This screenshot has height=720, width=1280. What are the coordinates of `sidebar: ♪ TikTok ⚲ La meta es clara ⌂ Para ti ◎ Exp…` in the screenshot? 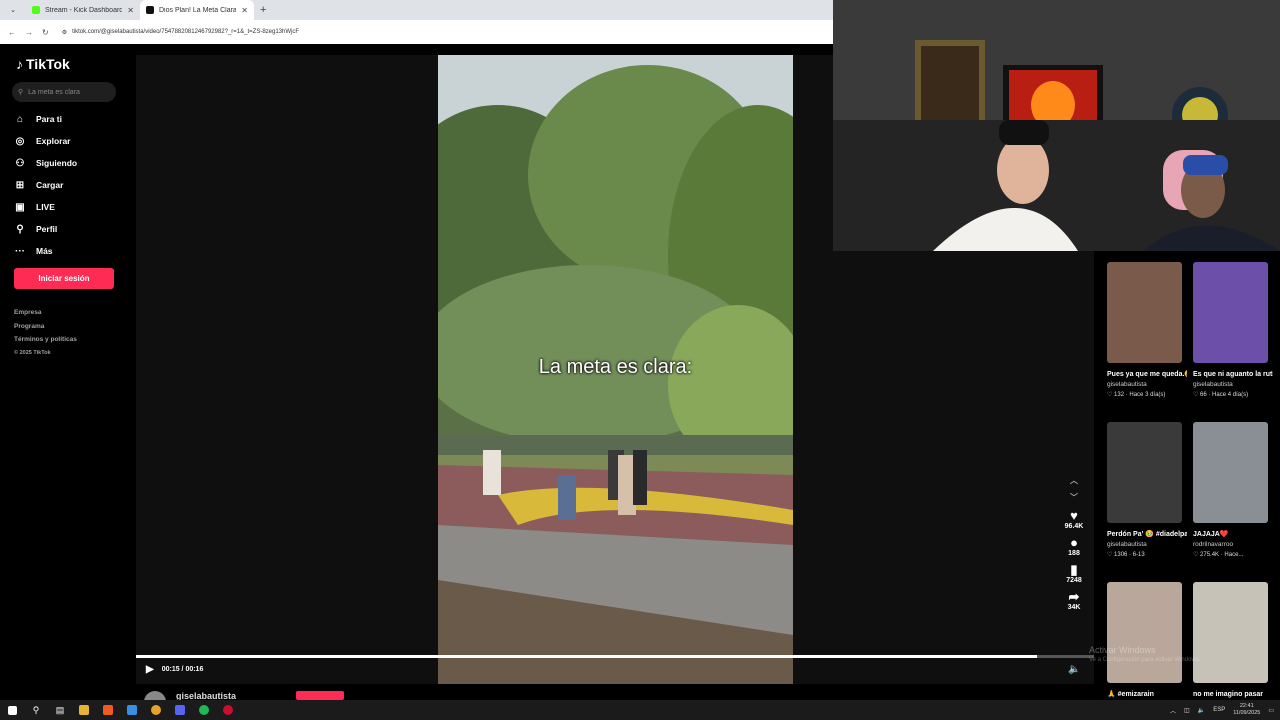 It's located at (68, 372).